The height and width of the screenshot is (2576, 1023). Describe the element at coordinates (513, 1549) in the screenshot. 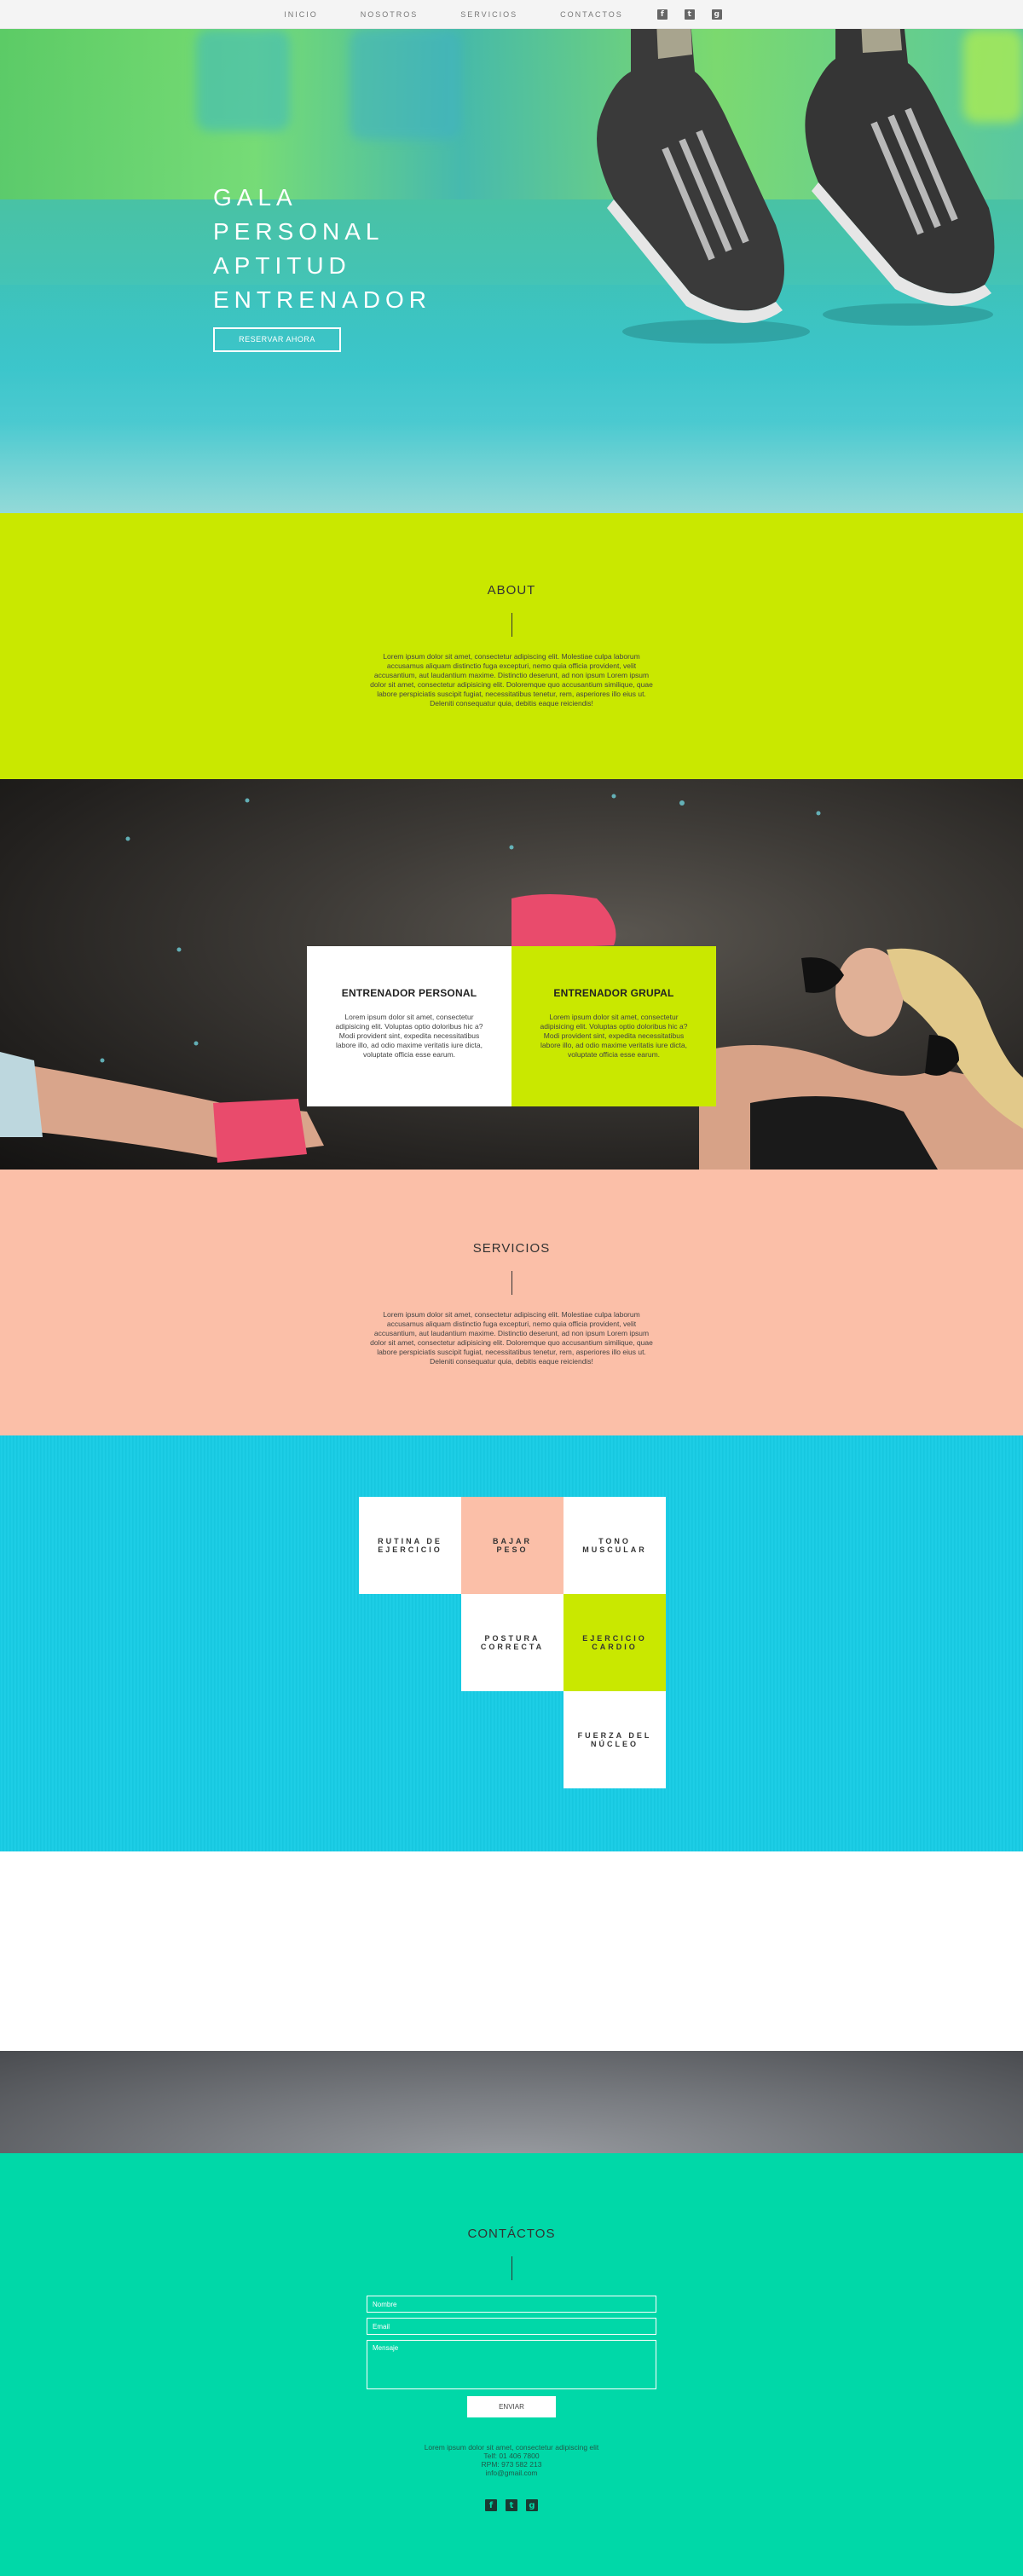

I see `tile-label: PESO` at that location.